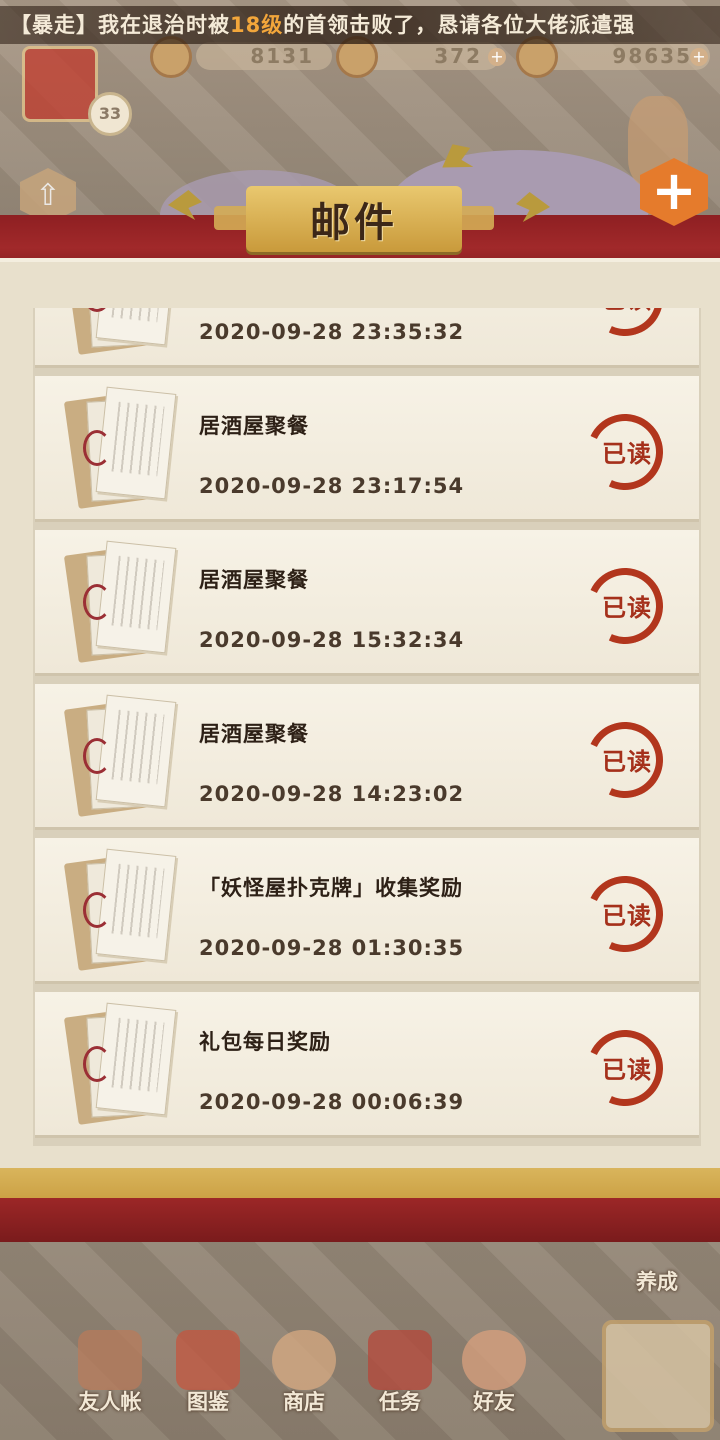  What do you see at coordinates (331, 888) in the screenshot?
I see `mail-subject: 「妖怪屋扑克牌」收集奖励` at bounding box center [331, 888].